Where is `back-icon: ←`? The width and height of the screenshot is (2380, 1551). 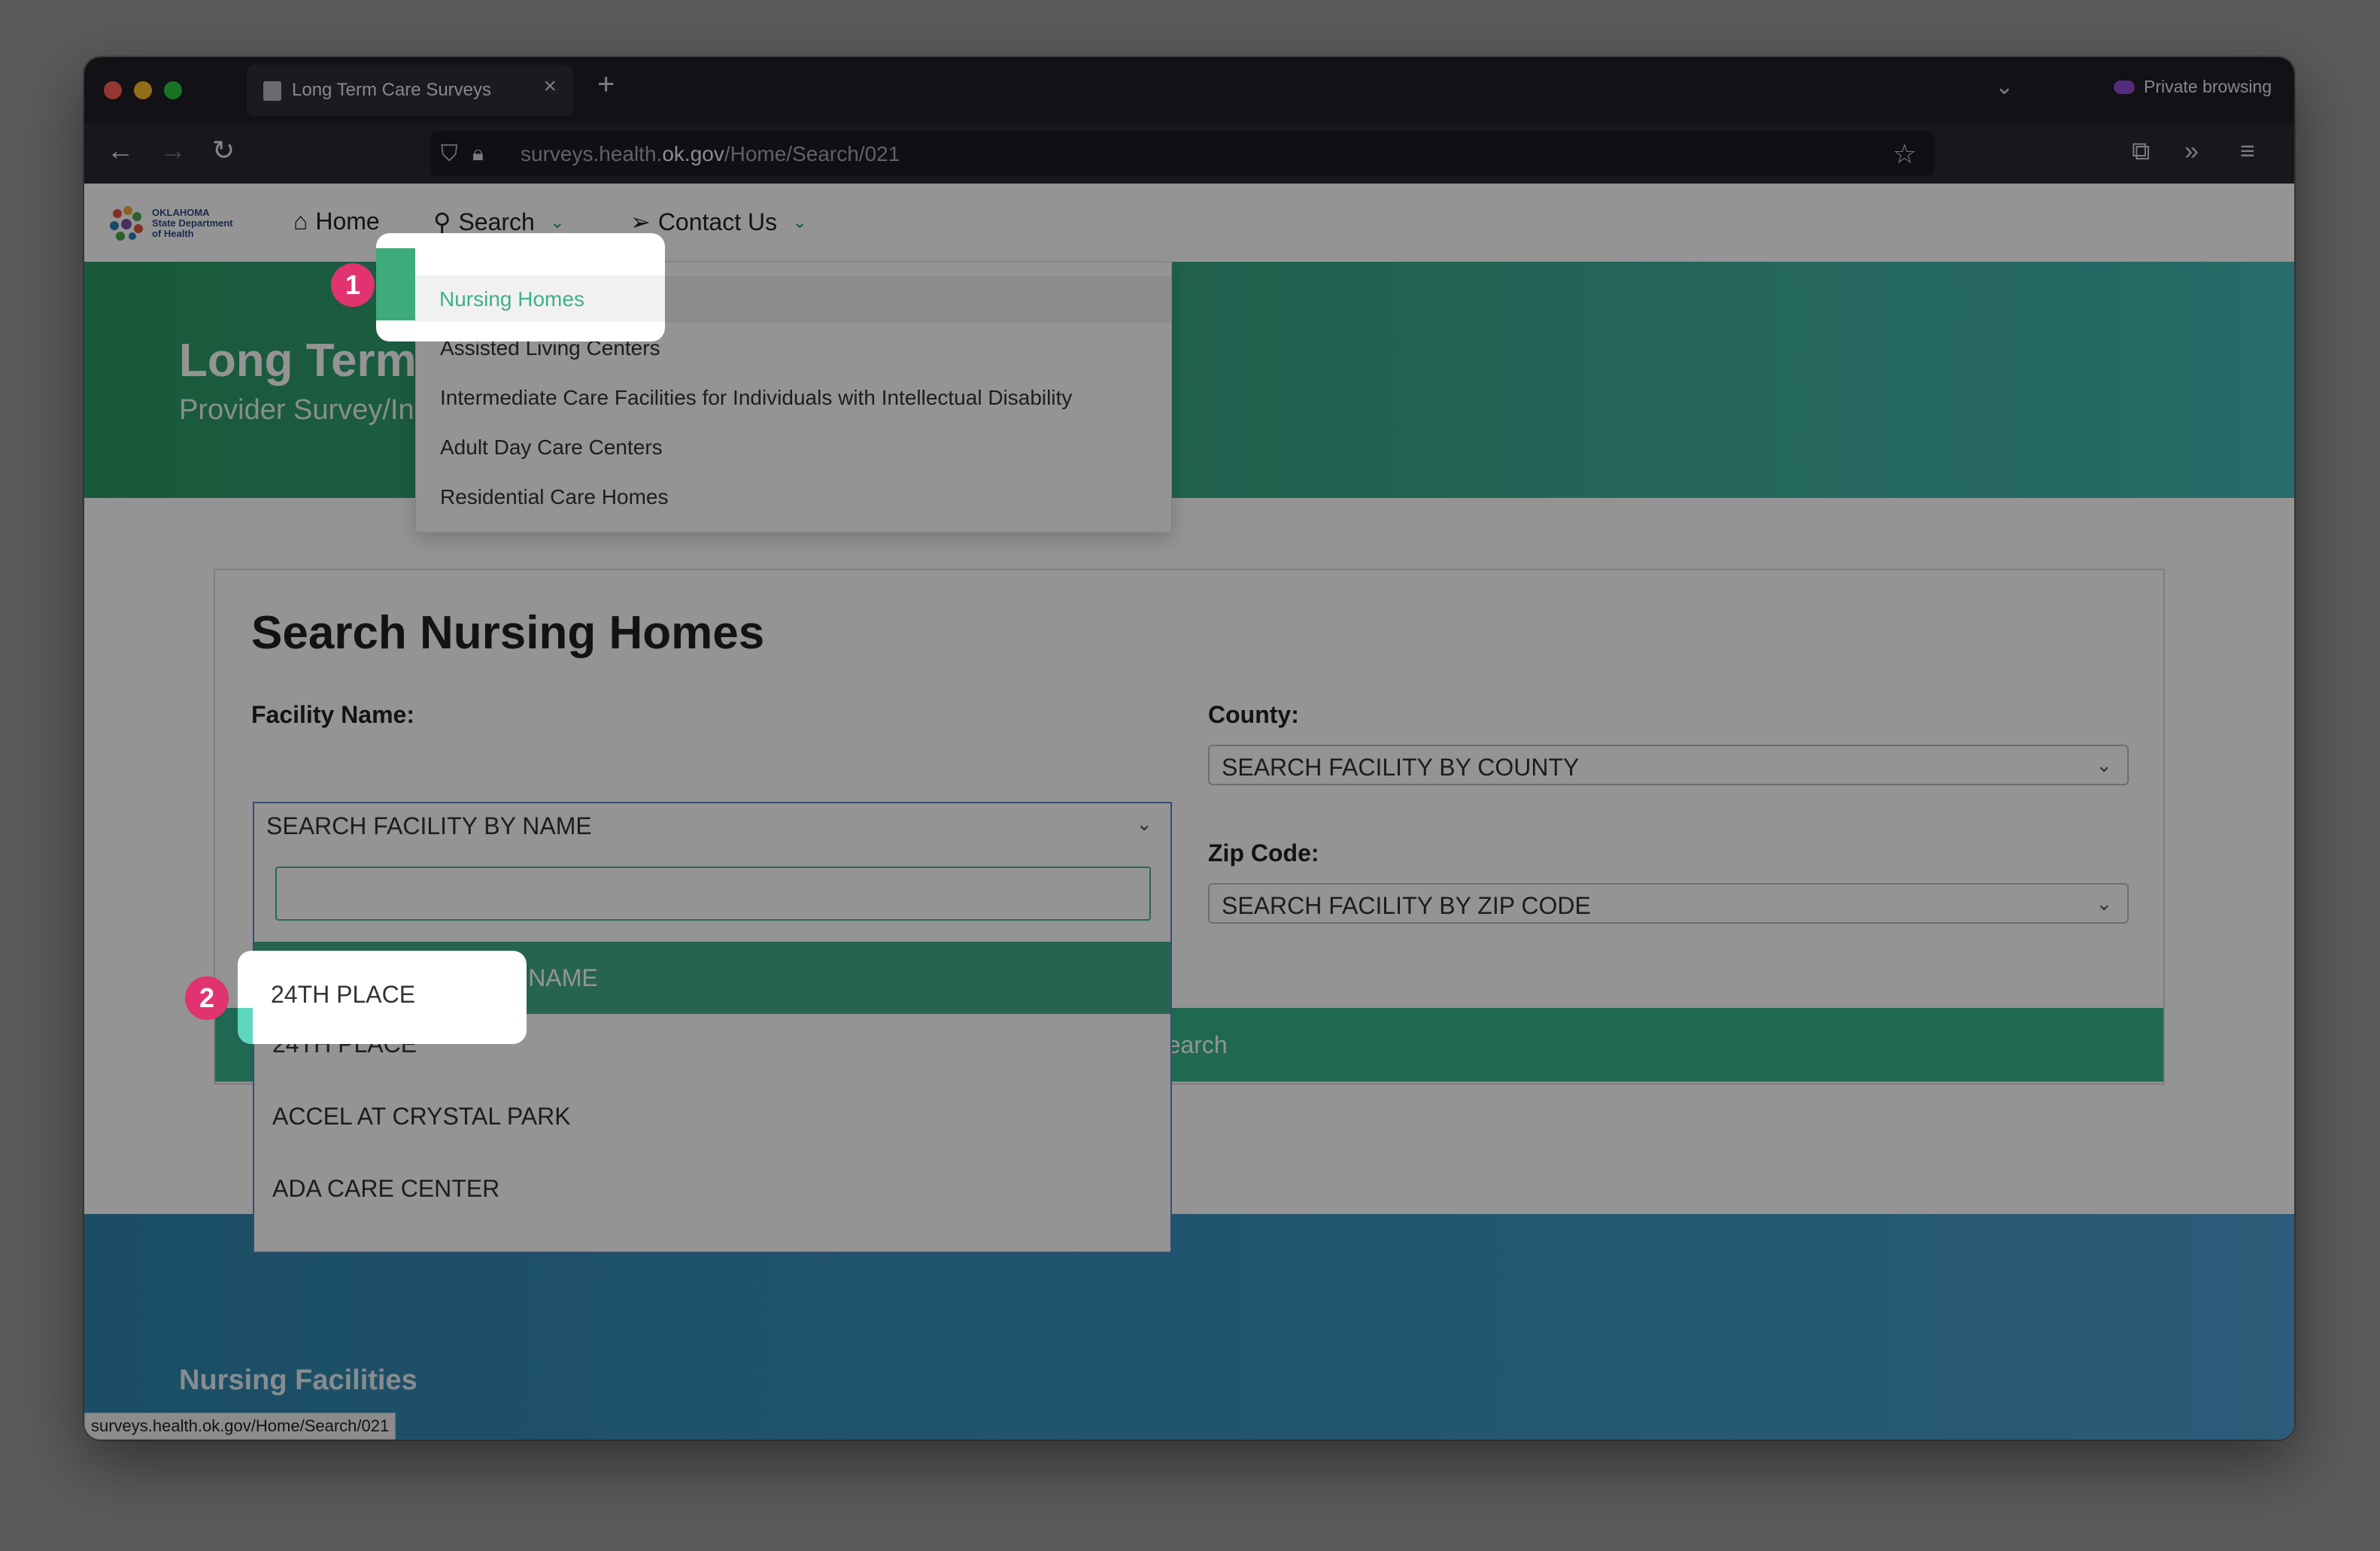 back-icon: ← is located at coordinates (120, 151).